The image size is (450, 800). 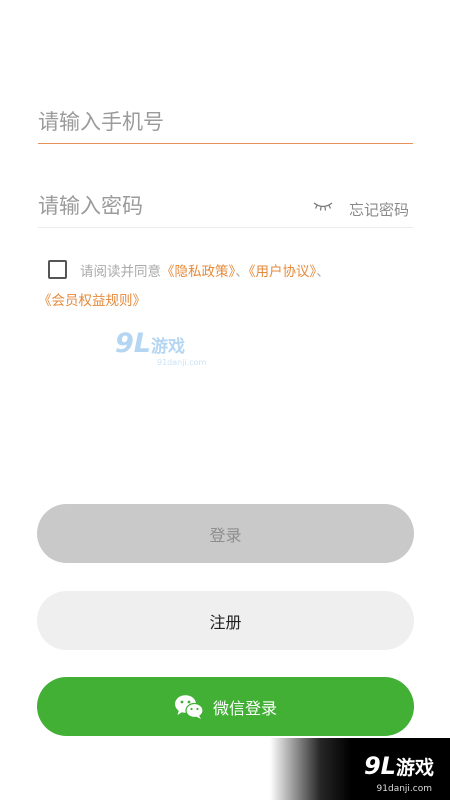 What do you see at coordinates (323, 206) in the screenshot?
I see `eye-closed-icon` at bounding box center [323, 206].